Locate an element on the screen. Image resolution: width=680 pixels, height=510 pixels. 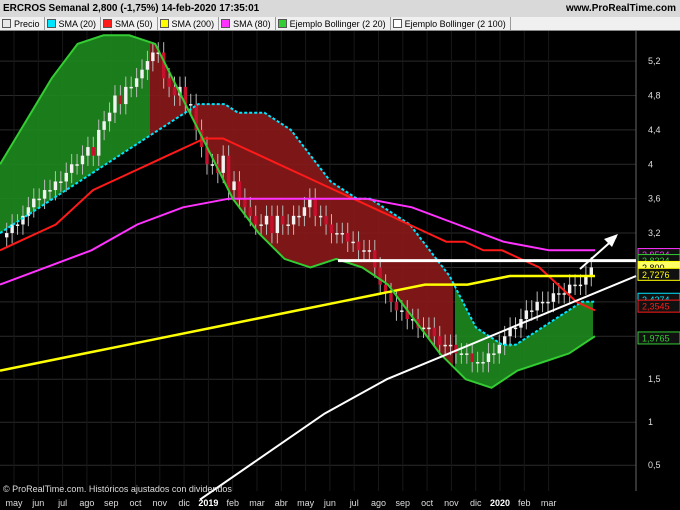
legend-item: SMA (200) is located at coordinates (189, 23).